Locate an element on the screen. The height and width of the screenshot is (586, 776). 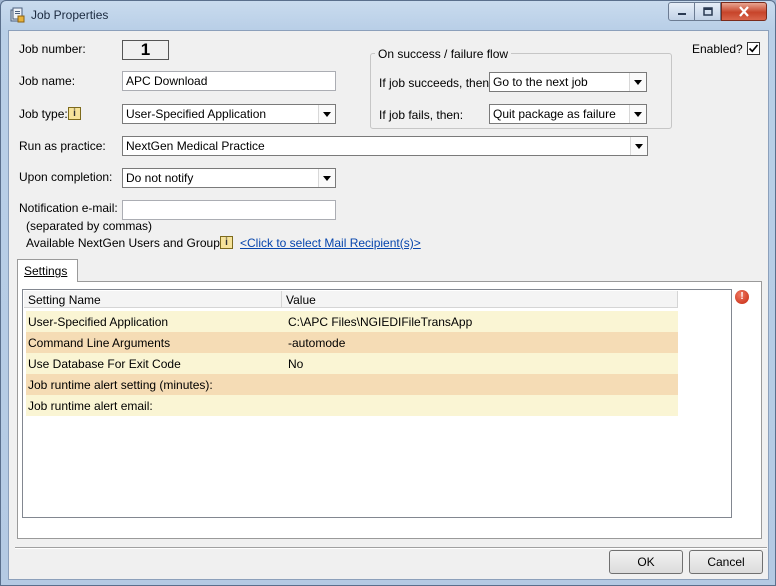
table-row: Job runtime alert email: is located at coordinates (352, 405).